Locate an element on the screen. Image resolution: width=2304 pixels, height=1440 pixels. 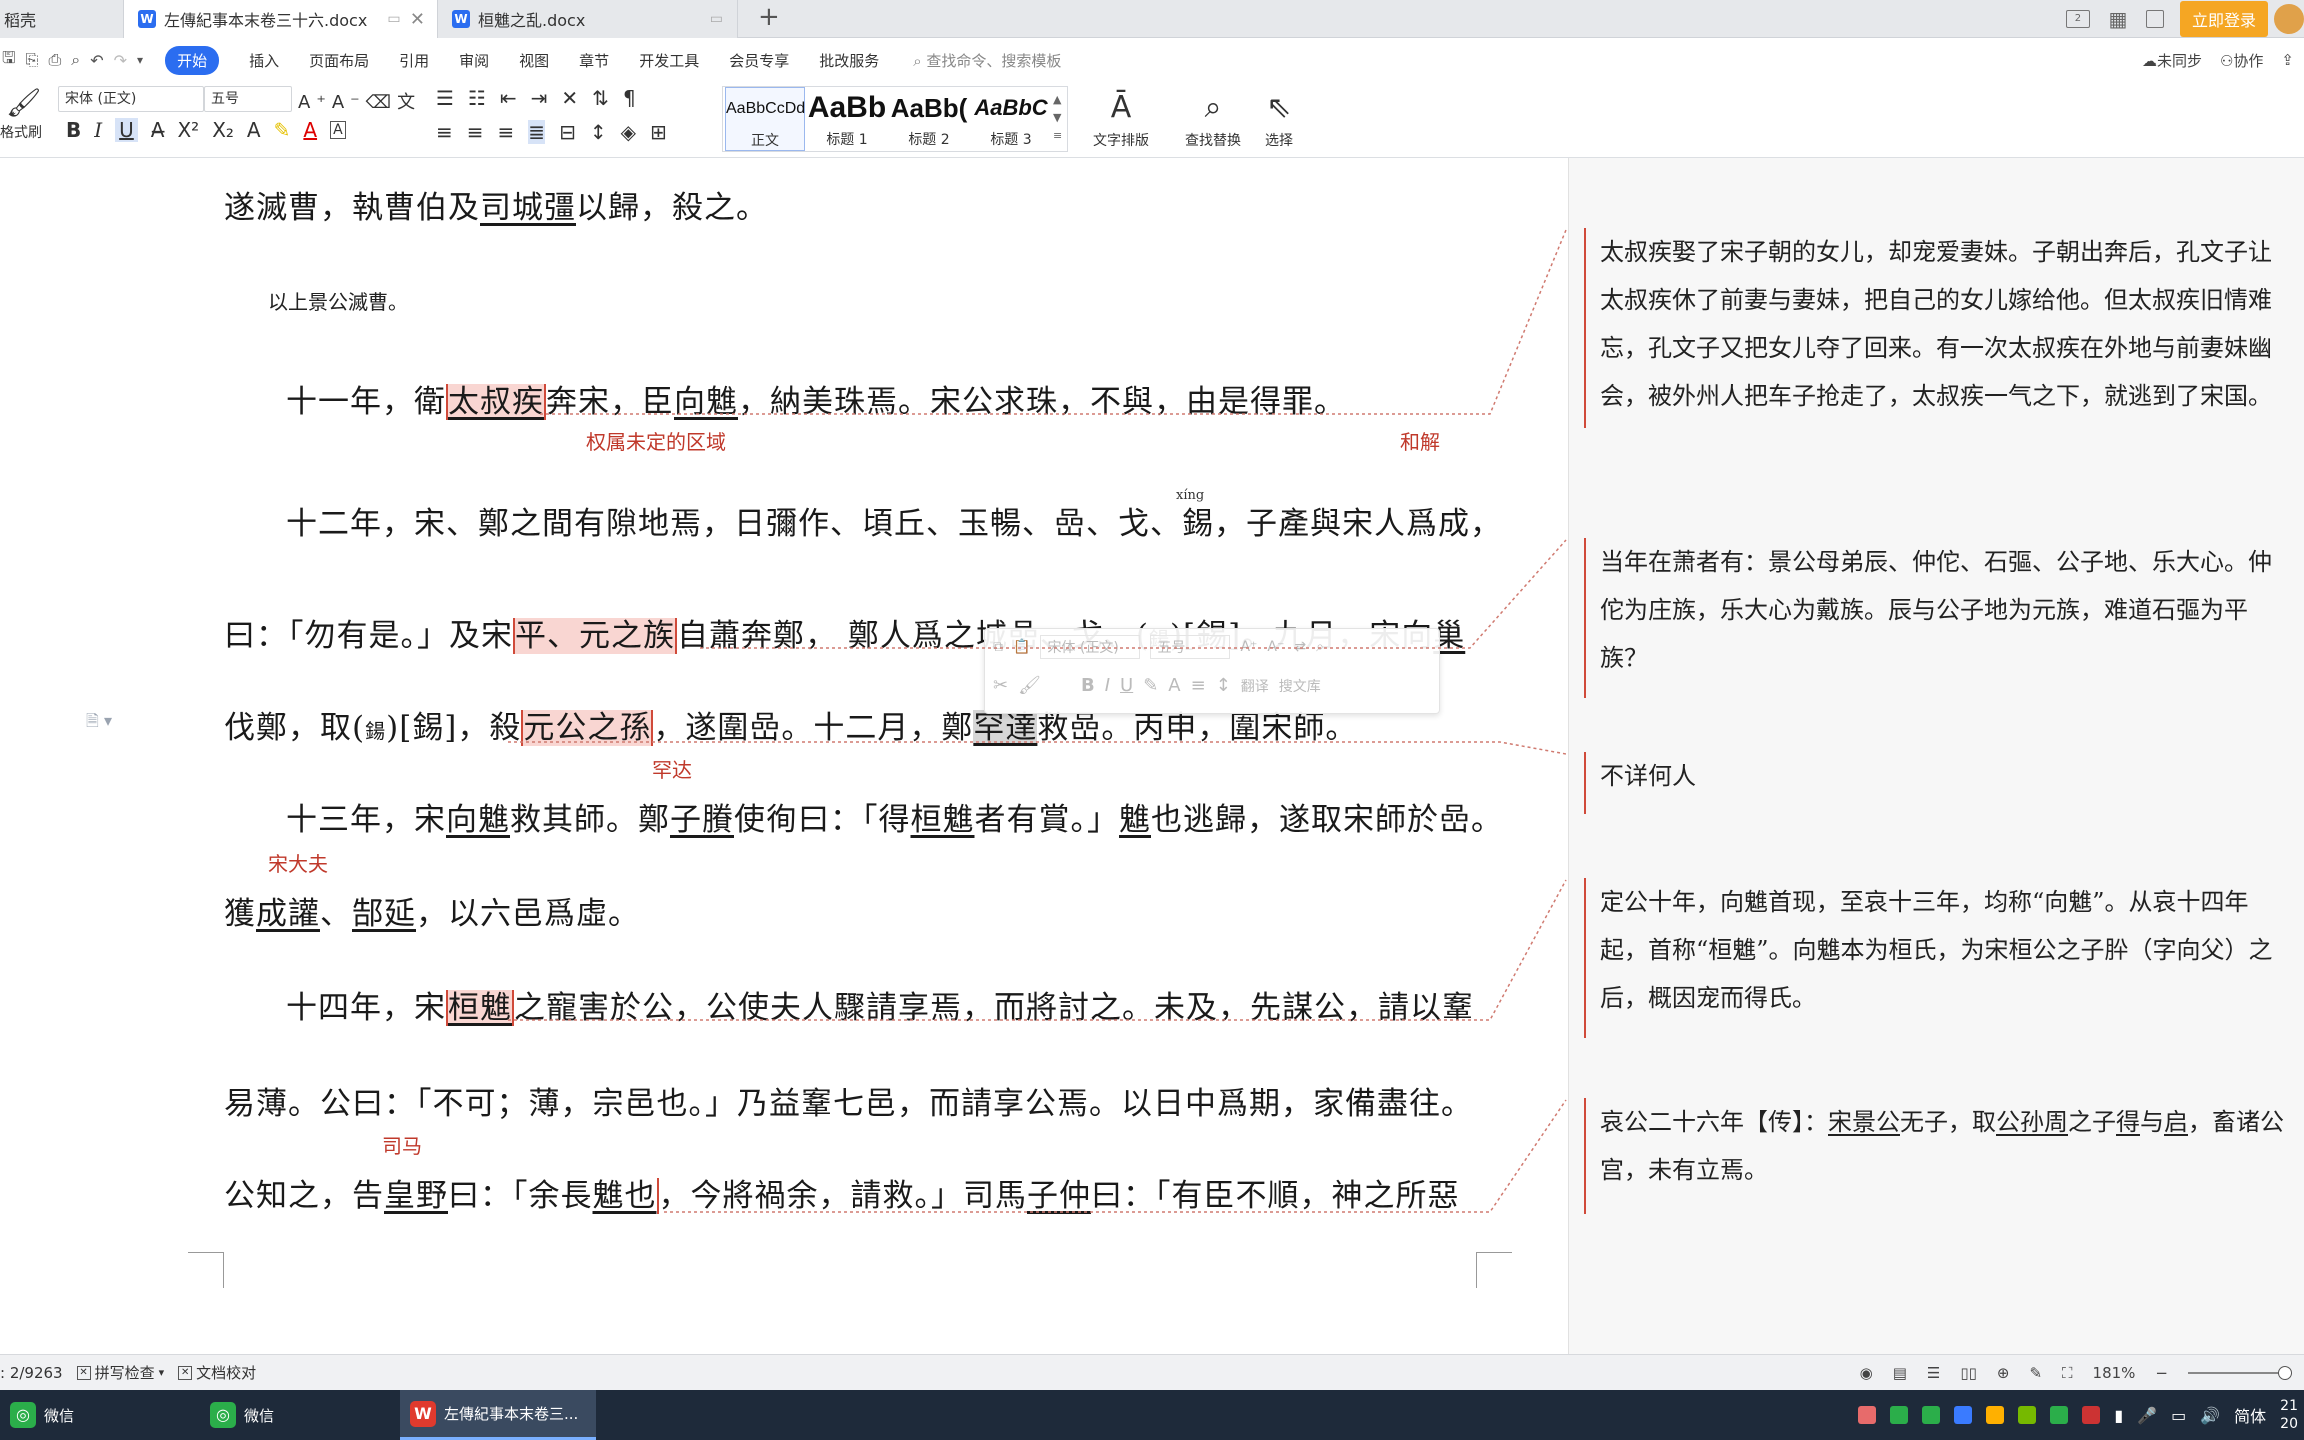
ime-indicator: 简体 is located at coordinates (2250, 1415).